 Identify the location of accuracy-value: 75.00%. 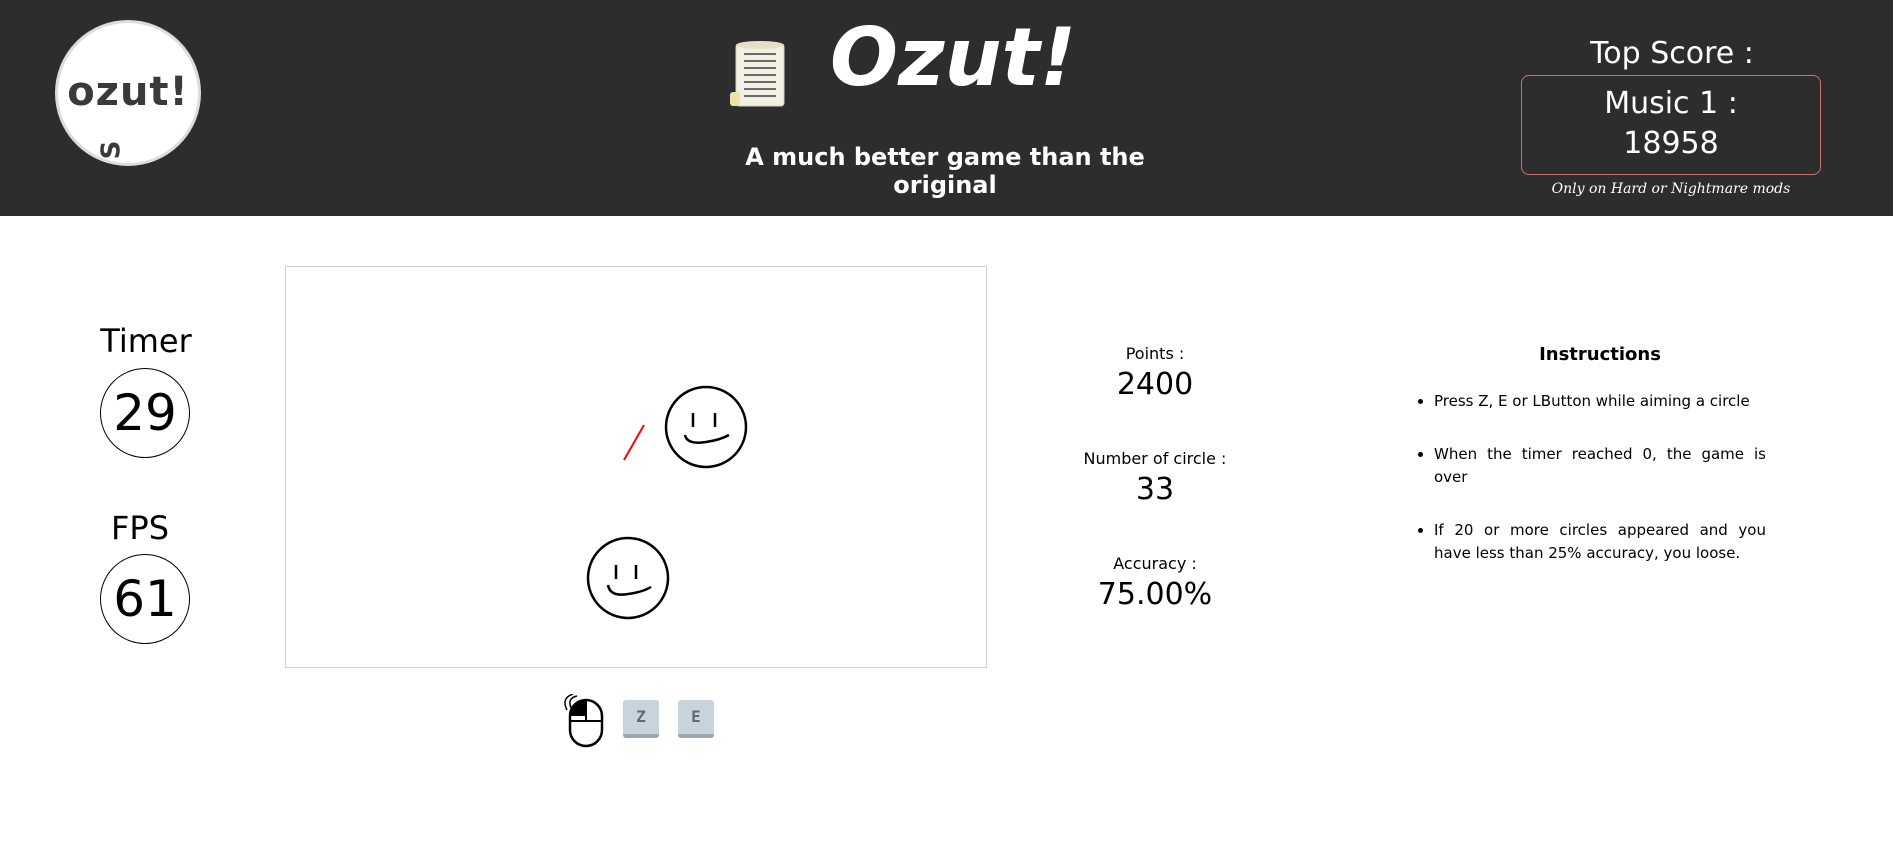
(1155, 594).